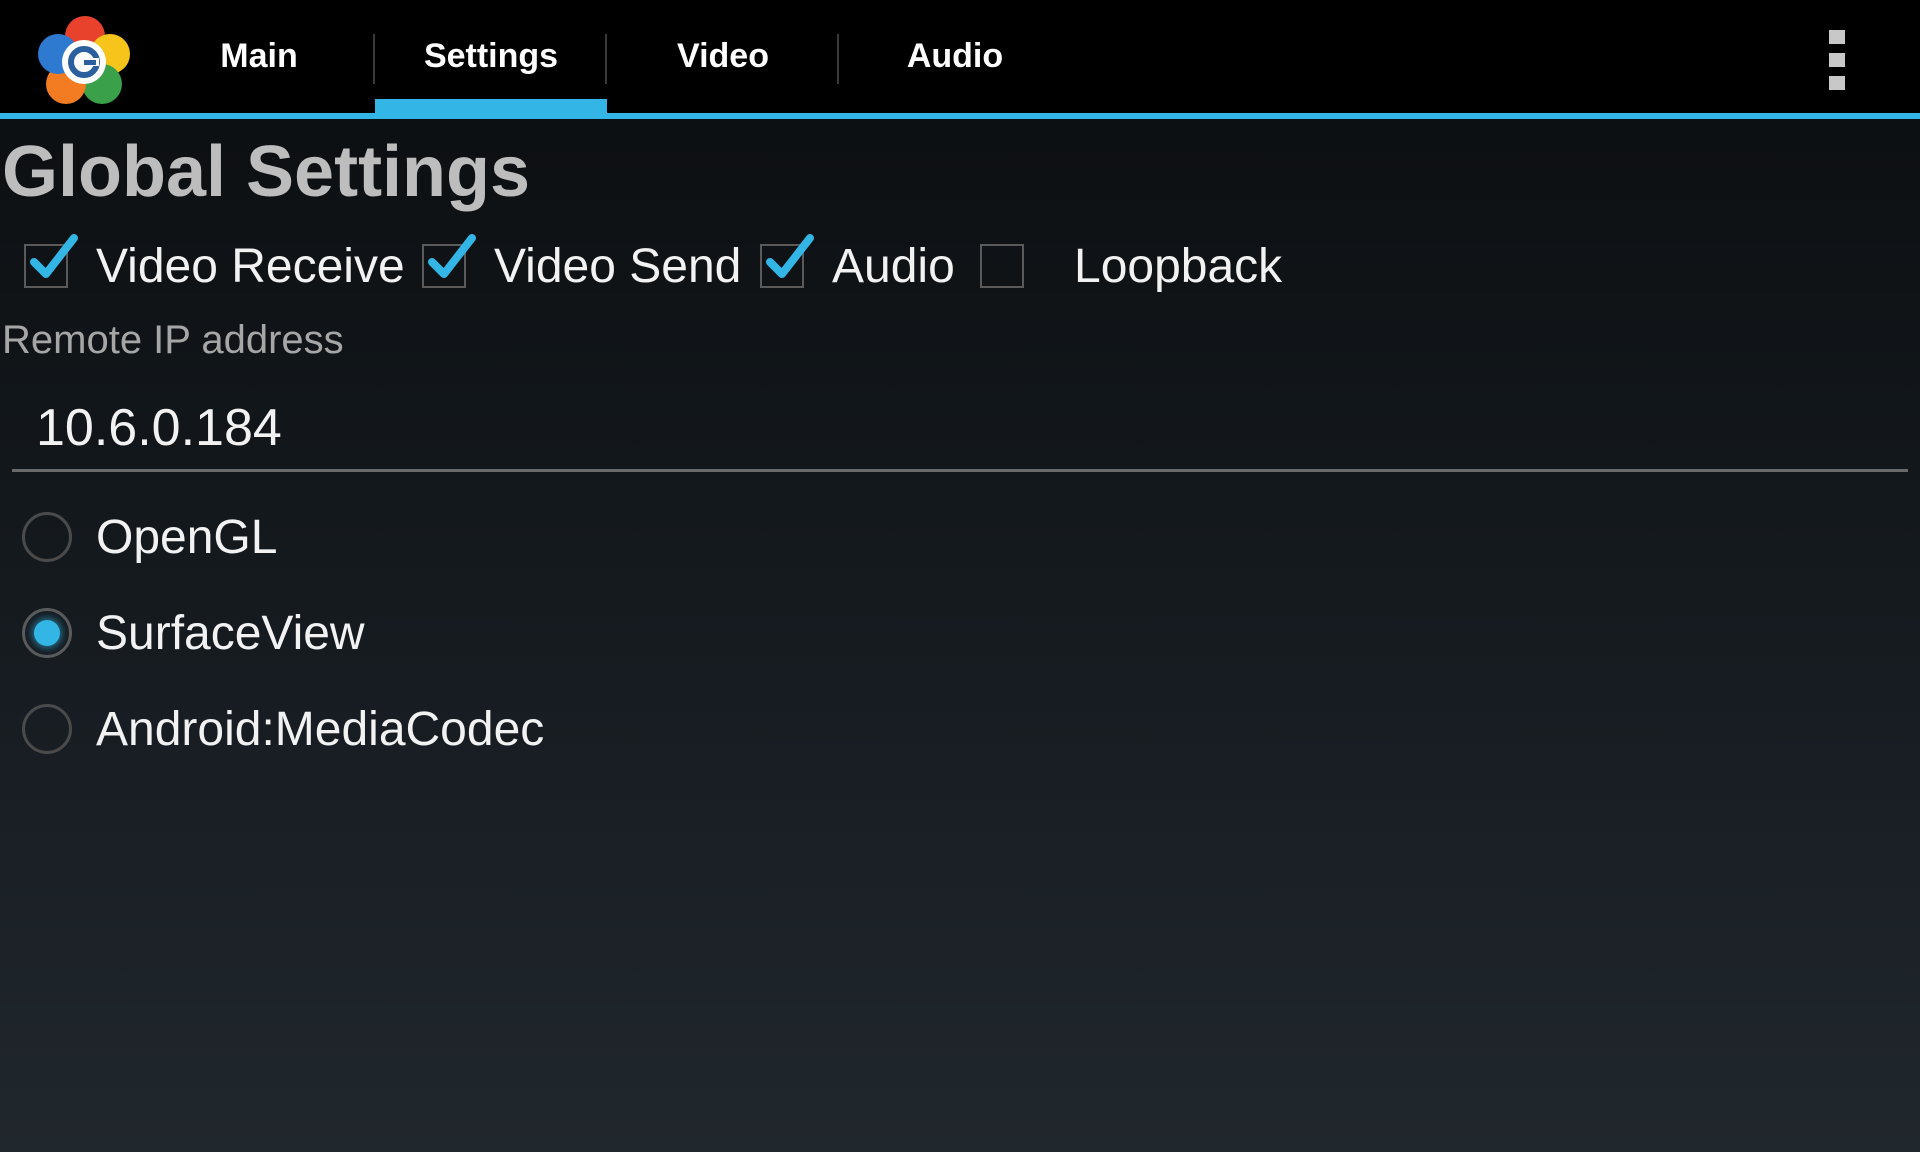 The image size is (1920, 1152). I want to click on tab-main-label: Main, so click(259, 56).